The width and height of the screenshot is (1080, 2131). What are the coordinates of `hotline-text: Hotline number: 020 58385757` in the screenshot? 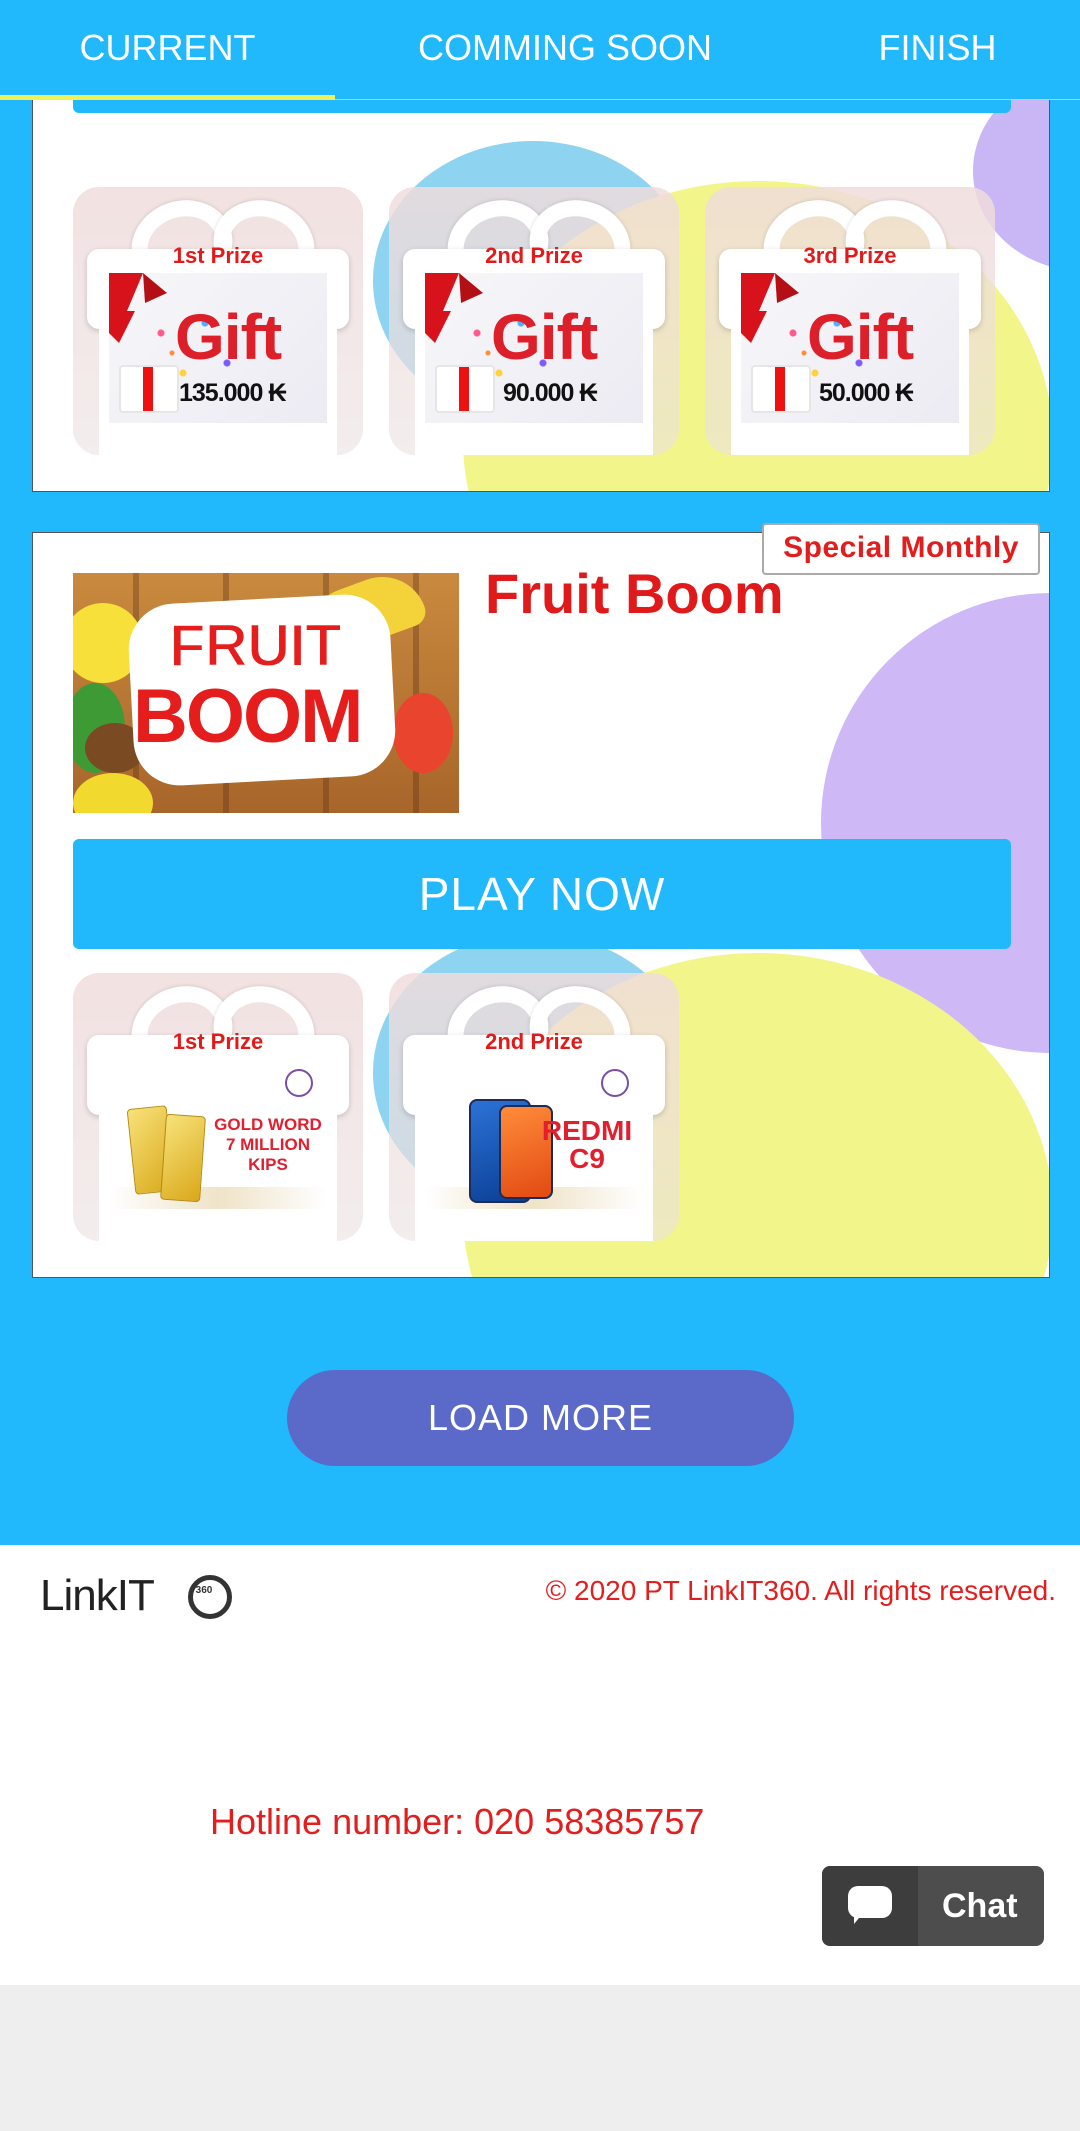 It's located at (457, 1821).